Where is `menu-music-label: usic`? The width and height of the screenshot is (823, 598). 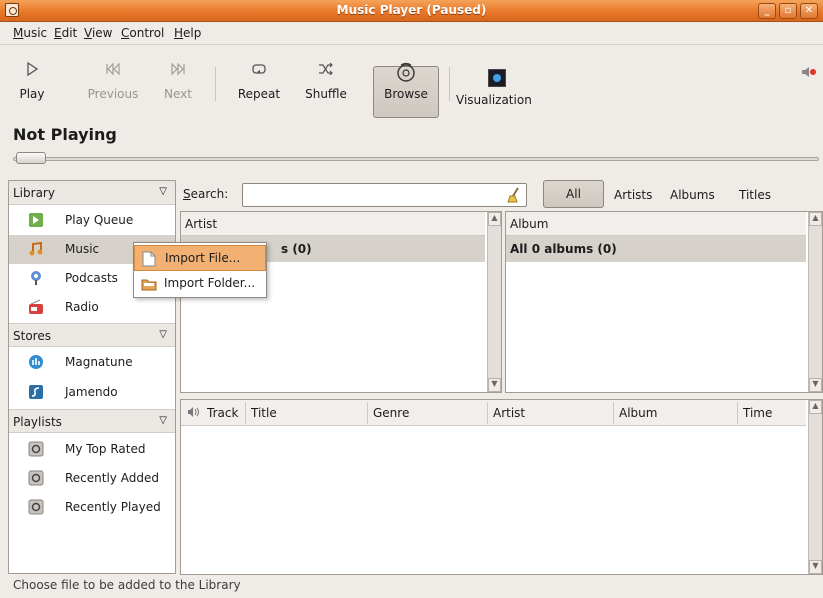 menu-music-label: usic is located at coordinates (35, 33).